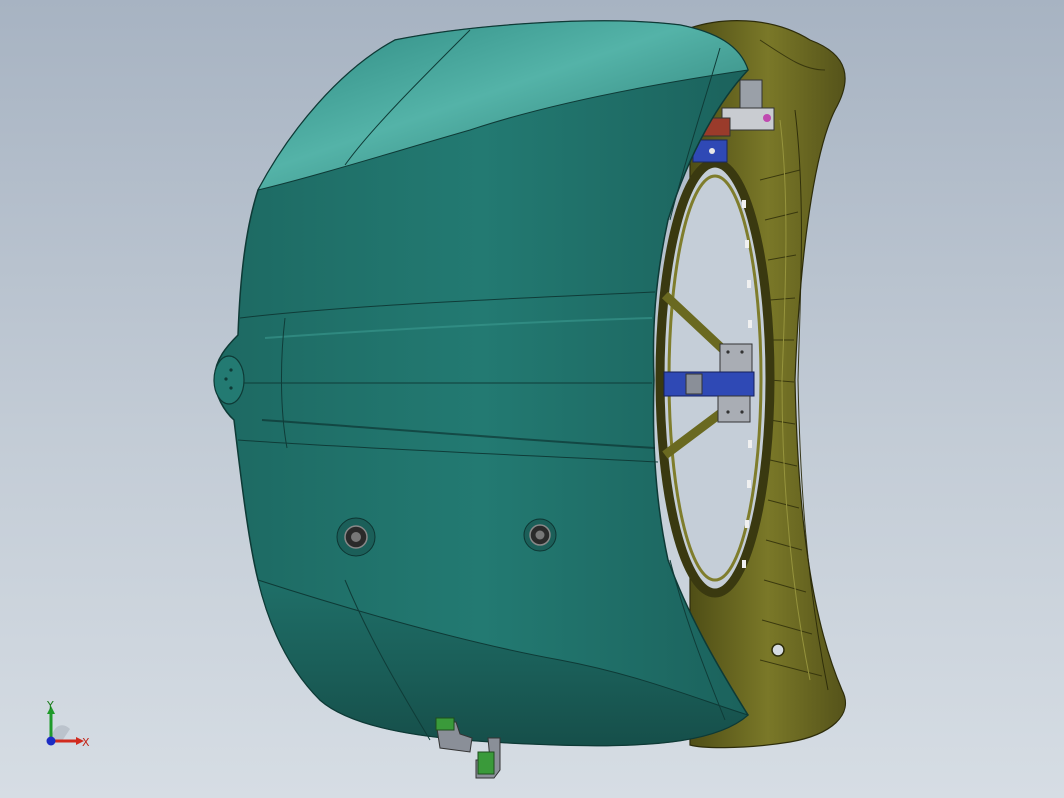  I want to click on x-axis-label: X, so click(86, 742).